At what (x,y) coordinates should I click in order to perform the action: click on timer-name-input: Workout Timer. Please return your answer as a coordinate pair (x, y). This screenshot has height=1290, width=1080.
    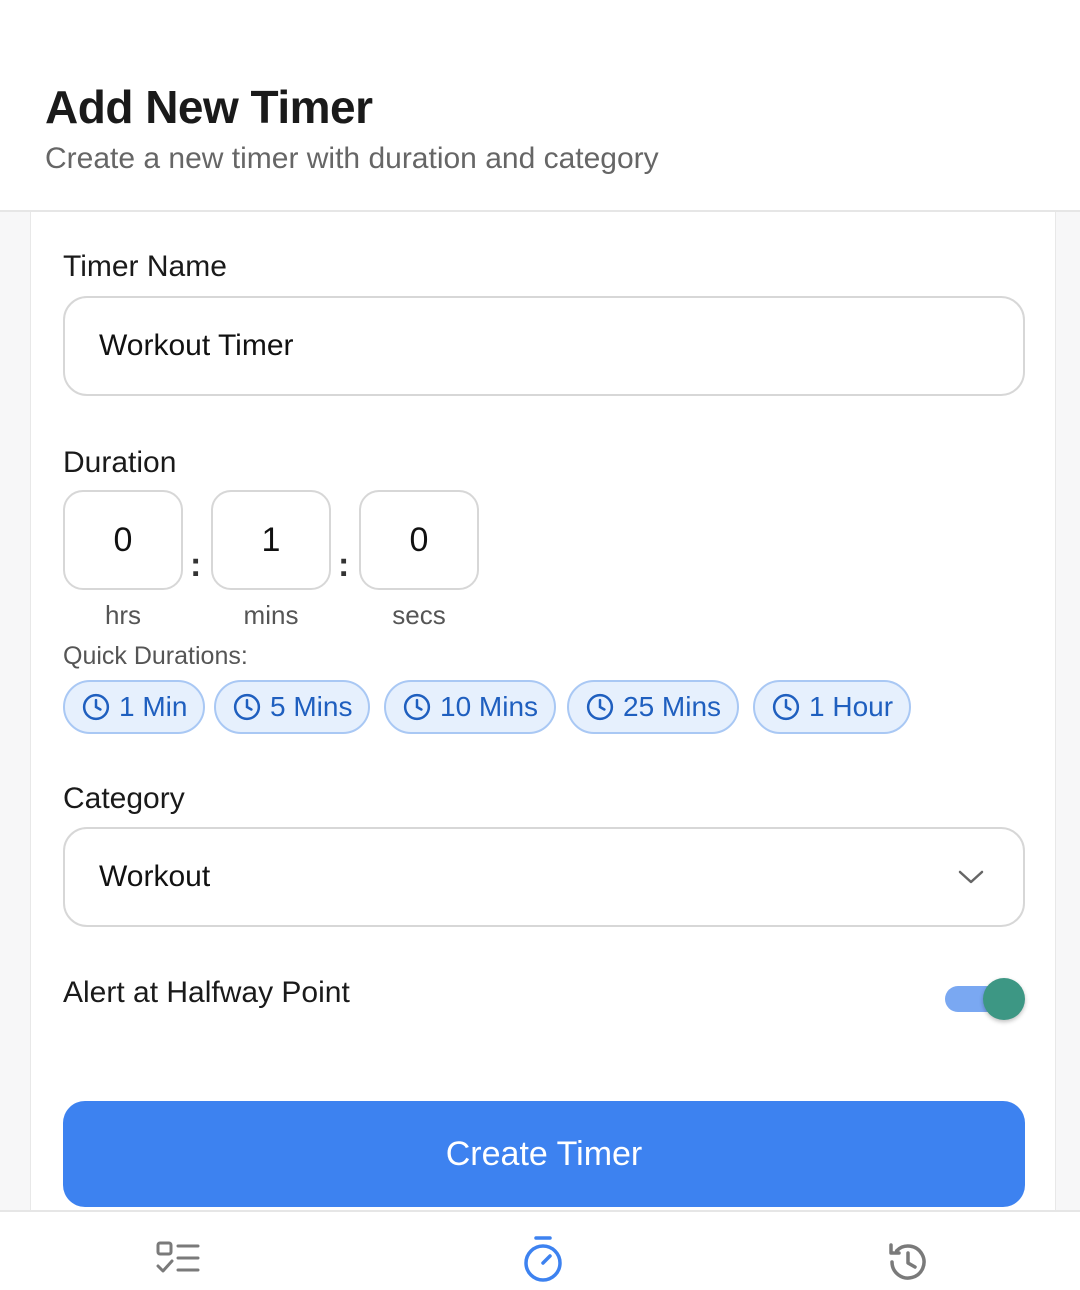
    Looking at the image, I should click on (544, 346).